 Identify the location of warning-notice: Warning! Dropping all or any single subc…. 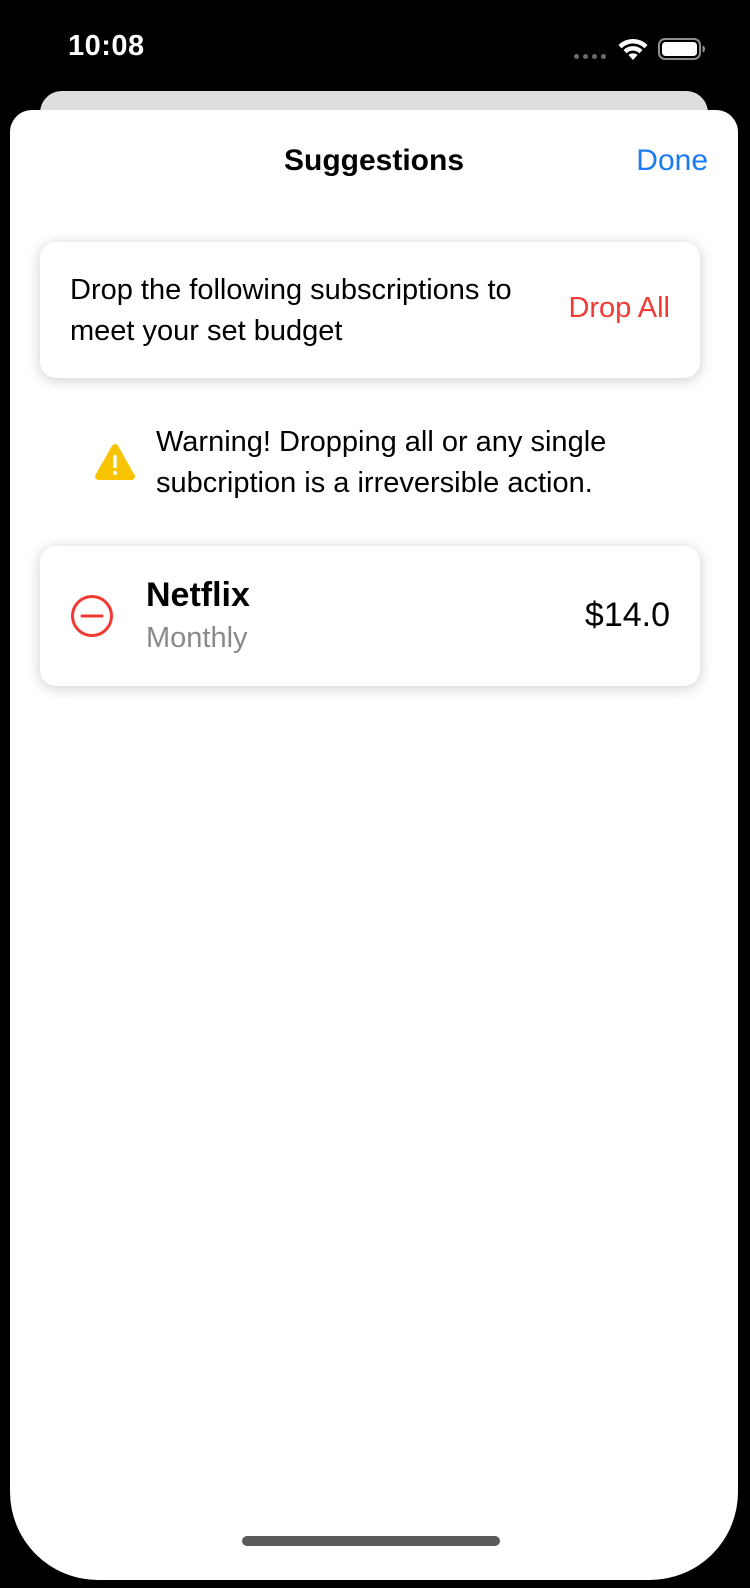
(394, 467).